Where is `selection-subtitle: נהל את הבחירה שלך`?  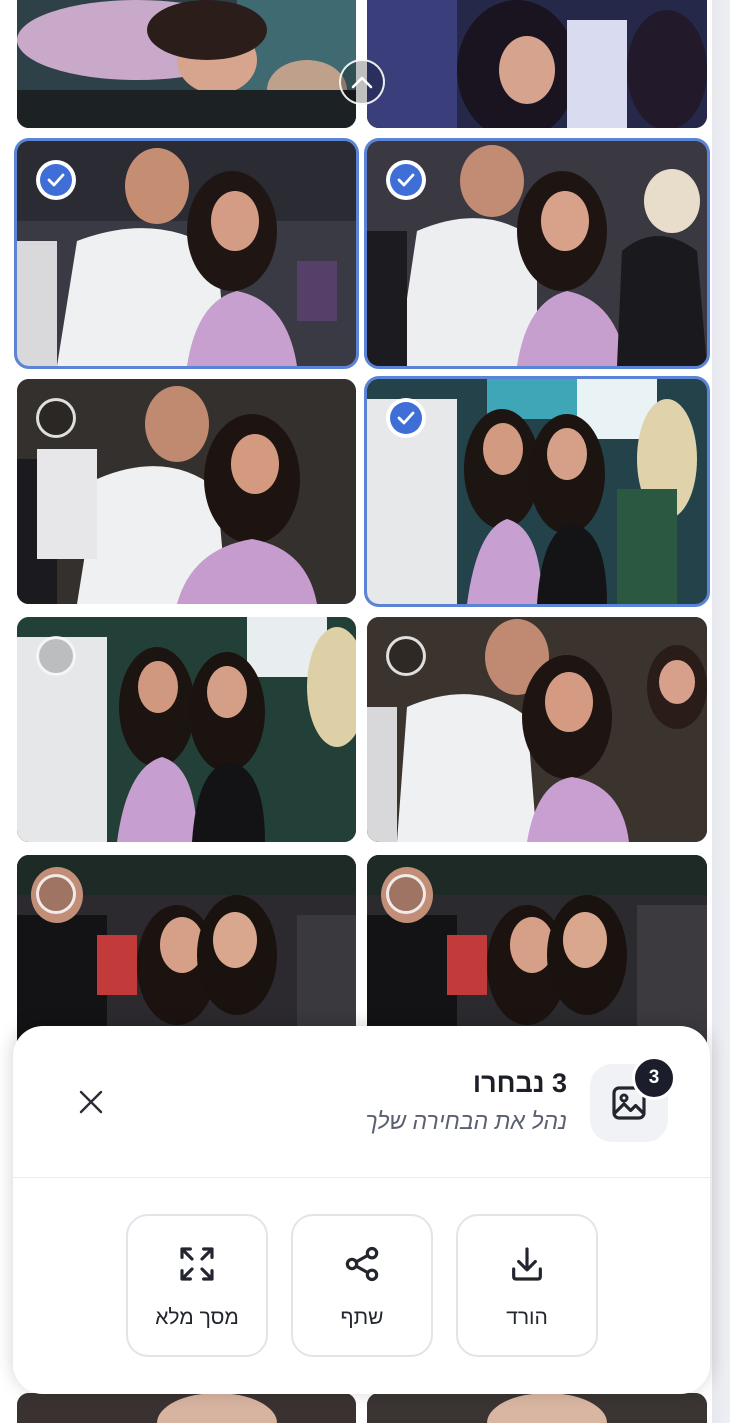 selection-subtitle: נהל את הבחירה שלך is located at coordinates (466, 1121).